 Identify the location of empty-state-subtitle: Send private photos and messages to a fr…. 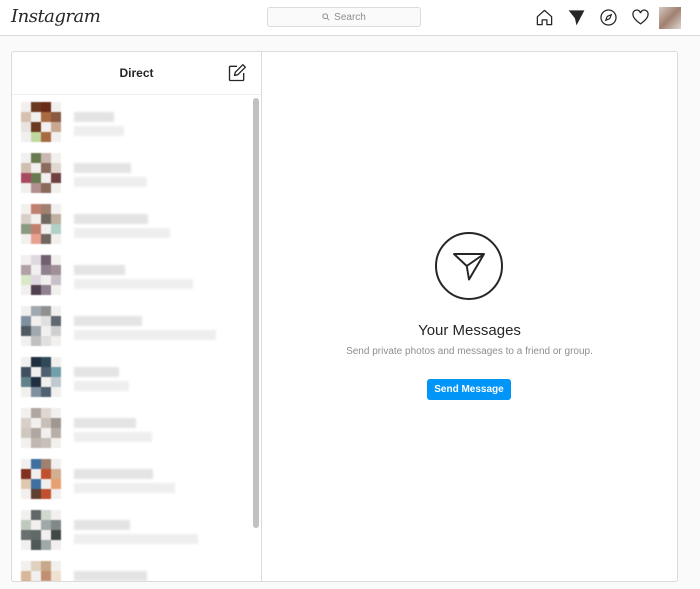
(469, 351).